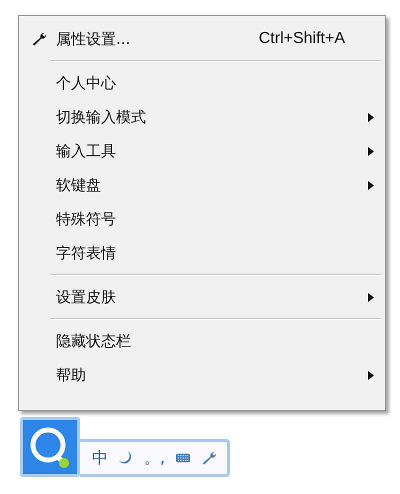  I want to click on moon-icon, so click(126, 458).